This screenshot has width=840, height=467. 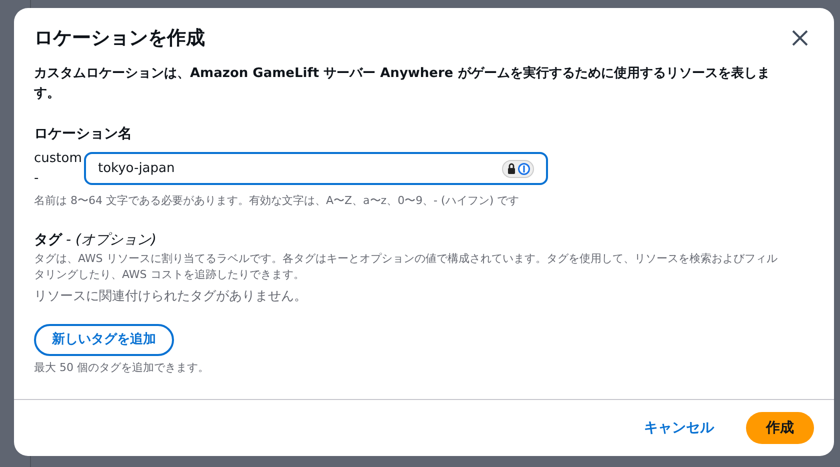 What do you see at coordinates (48, 240) in the screenshot?
I see `tags-label: タグ` at bounding box center [48, 240].